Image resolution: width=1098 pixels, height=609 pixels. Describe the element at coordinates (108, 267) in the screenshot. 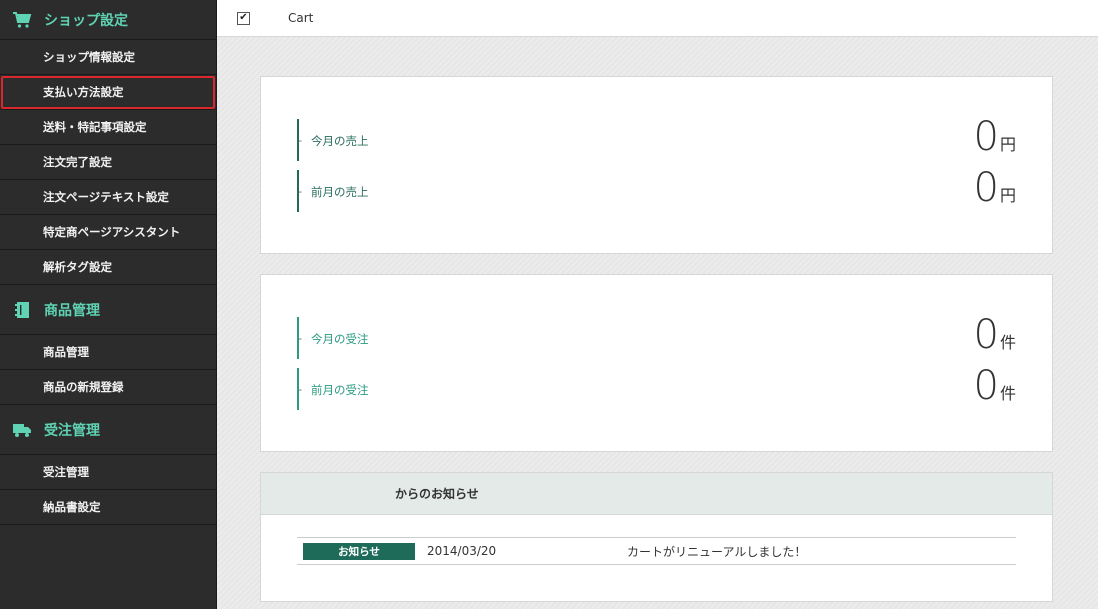

I see `sidebar-item-analytics-tag: 解析タグ設定` at that location.